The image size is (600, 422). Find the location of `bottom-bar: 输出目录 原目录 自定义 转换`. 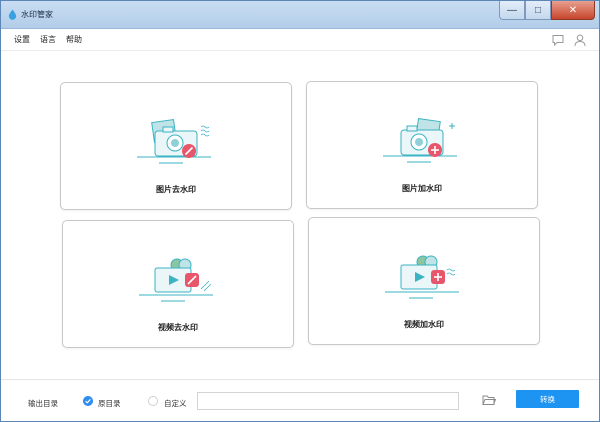

bottom-bar: 输出目录 原目录 自定义 转换 is located at coordinates (300, 400).